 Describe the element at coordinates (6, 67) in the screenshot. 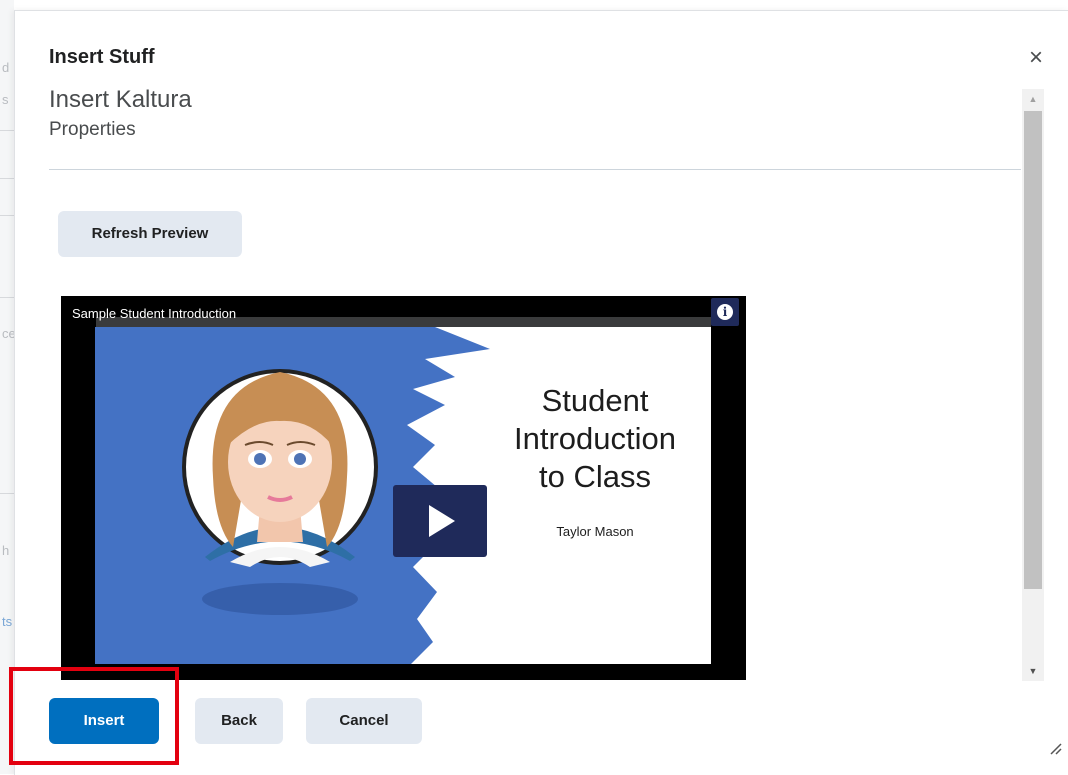

I see `background-text: d` at that location.